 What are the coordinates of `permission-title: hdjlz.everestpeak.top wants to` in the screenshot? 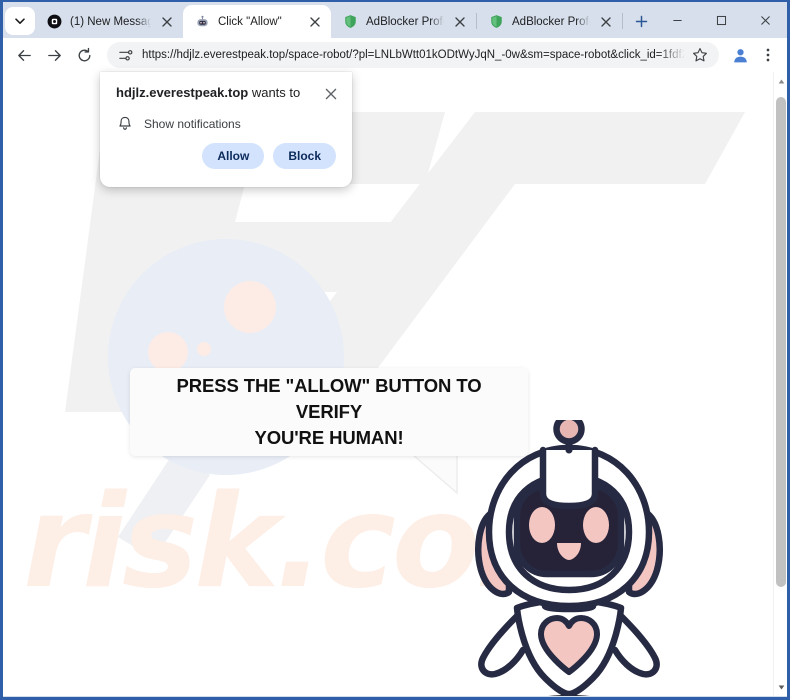 It's located at (218, 93).